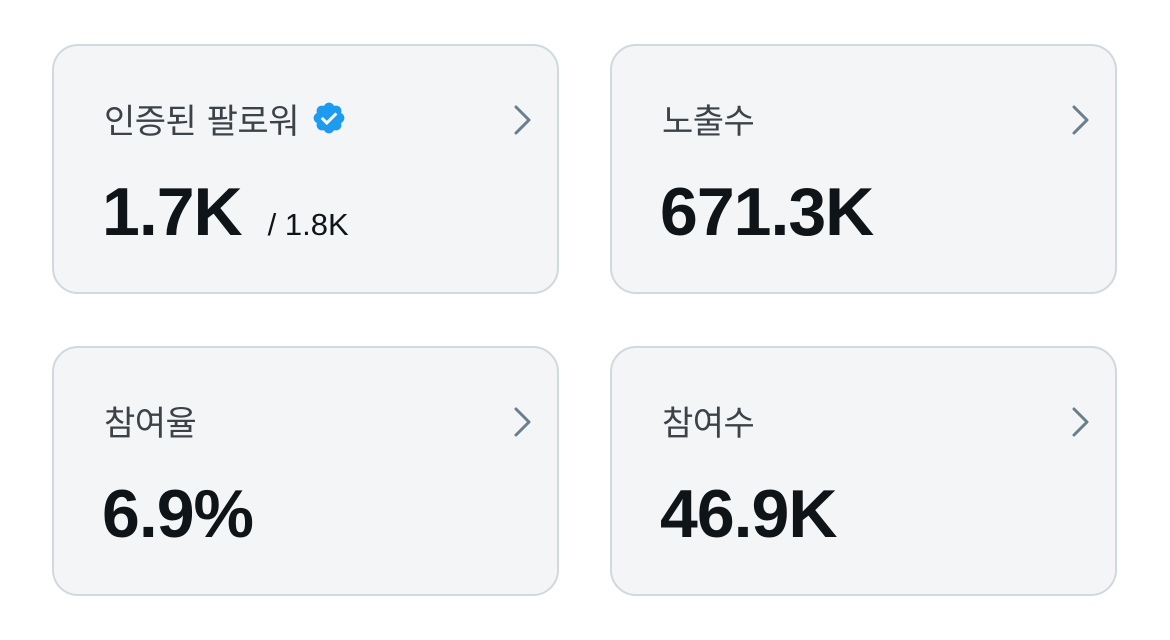 This screenshot has height=640, width=1170. Describe the element at coordinates (329, 118) in the screenshot. I see `verified-badge-icon` at that location.